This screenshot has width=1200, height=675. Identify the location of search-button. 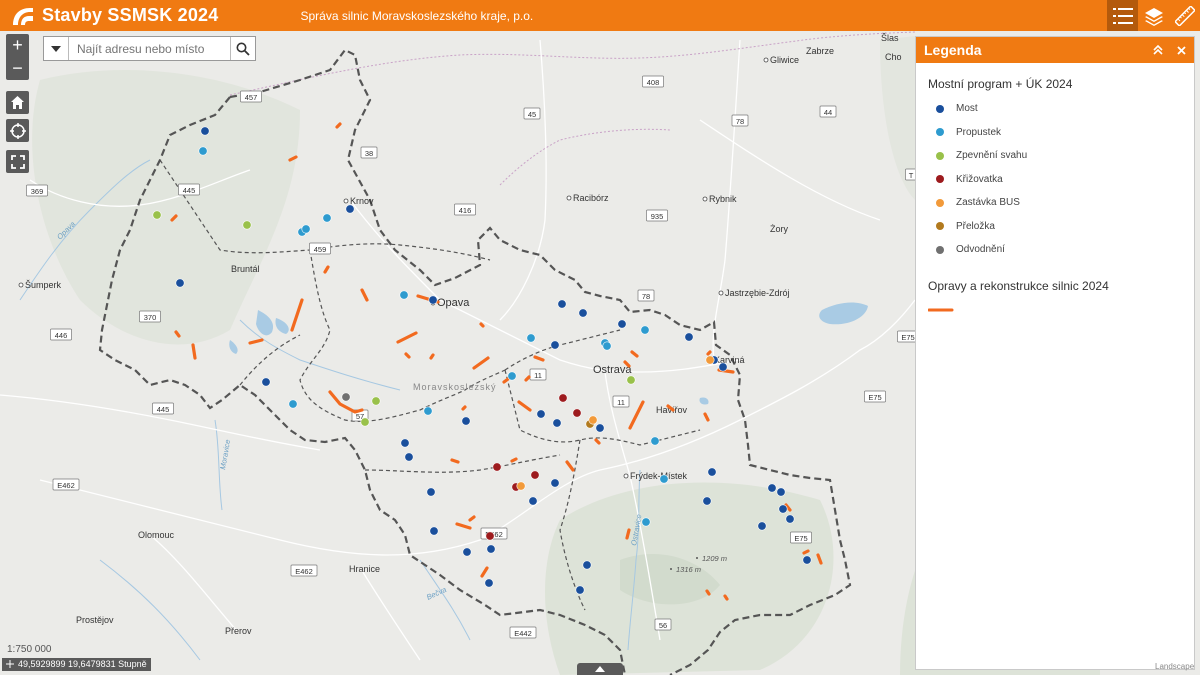
(242, 48).